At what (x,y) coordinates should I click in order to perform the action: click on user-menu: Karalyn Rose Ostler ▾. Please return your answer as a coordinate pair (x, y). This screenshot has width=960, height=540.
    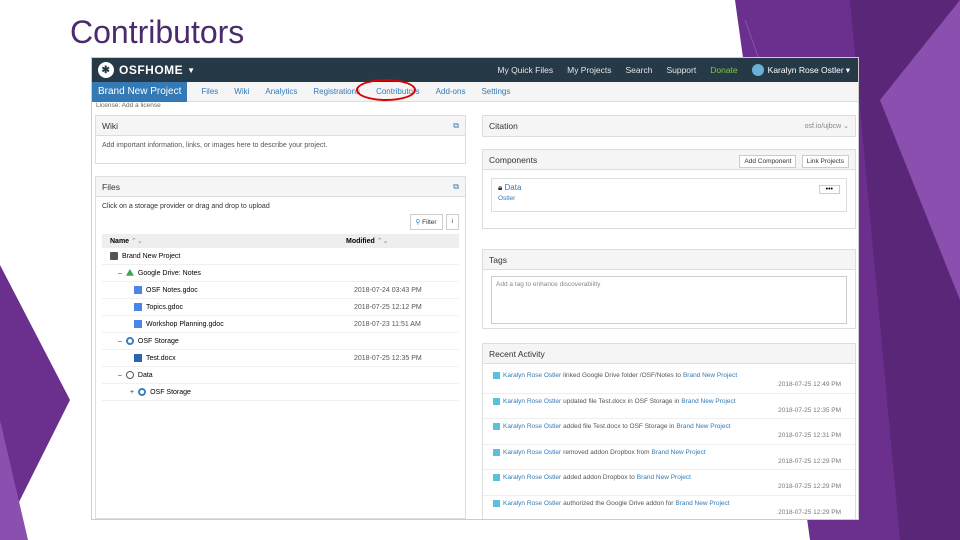
    Looking at the image, I should click on (800, 70).